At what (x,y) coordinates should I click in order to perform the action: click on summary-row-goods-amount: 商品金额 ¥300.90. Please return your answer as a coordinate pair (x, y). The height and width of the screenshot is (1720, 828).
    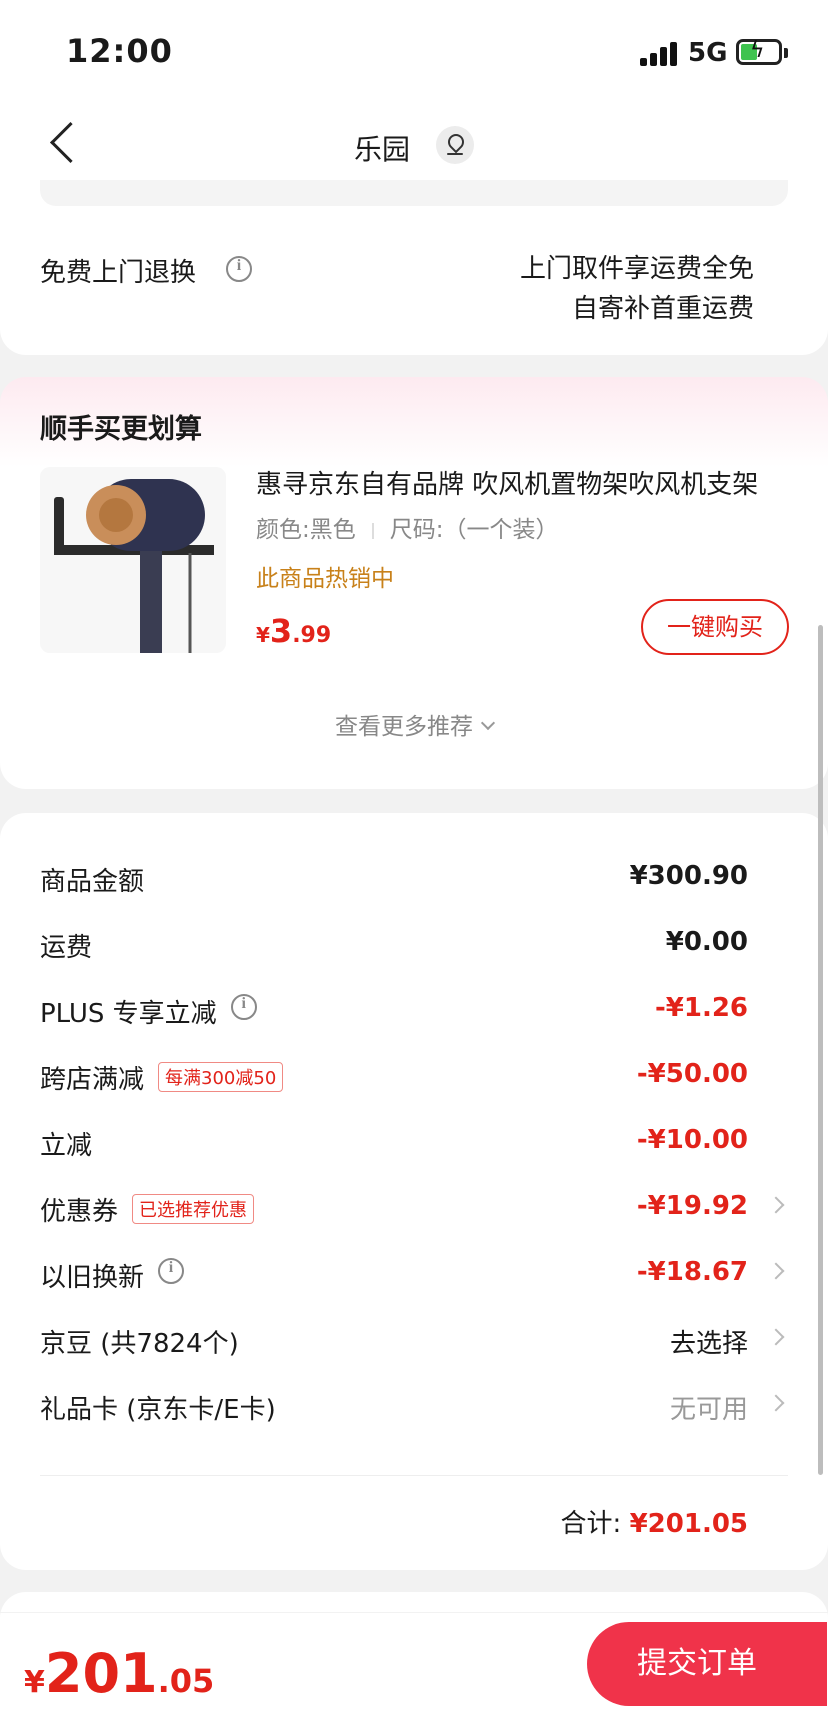
    Looking at the image, I should click on (414, 878).